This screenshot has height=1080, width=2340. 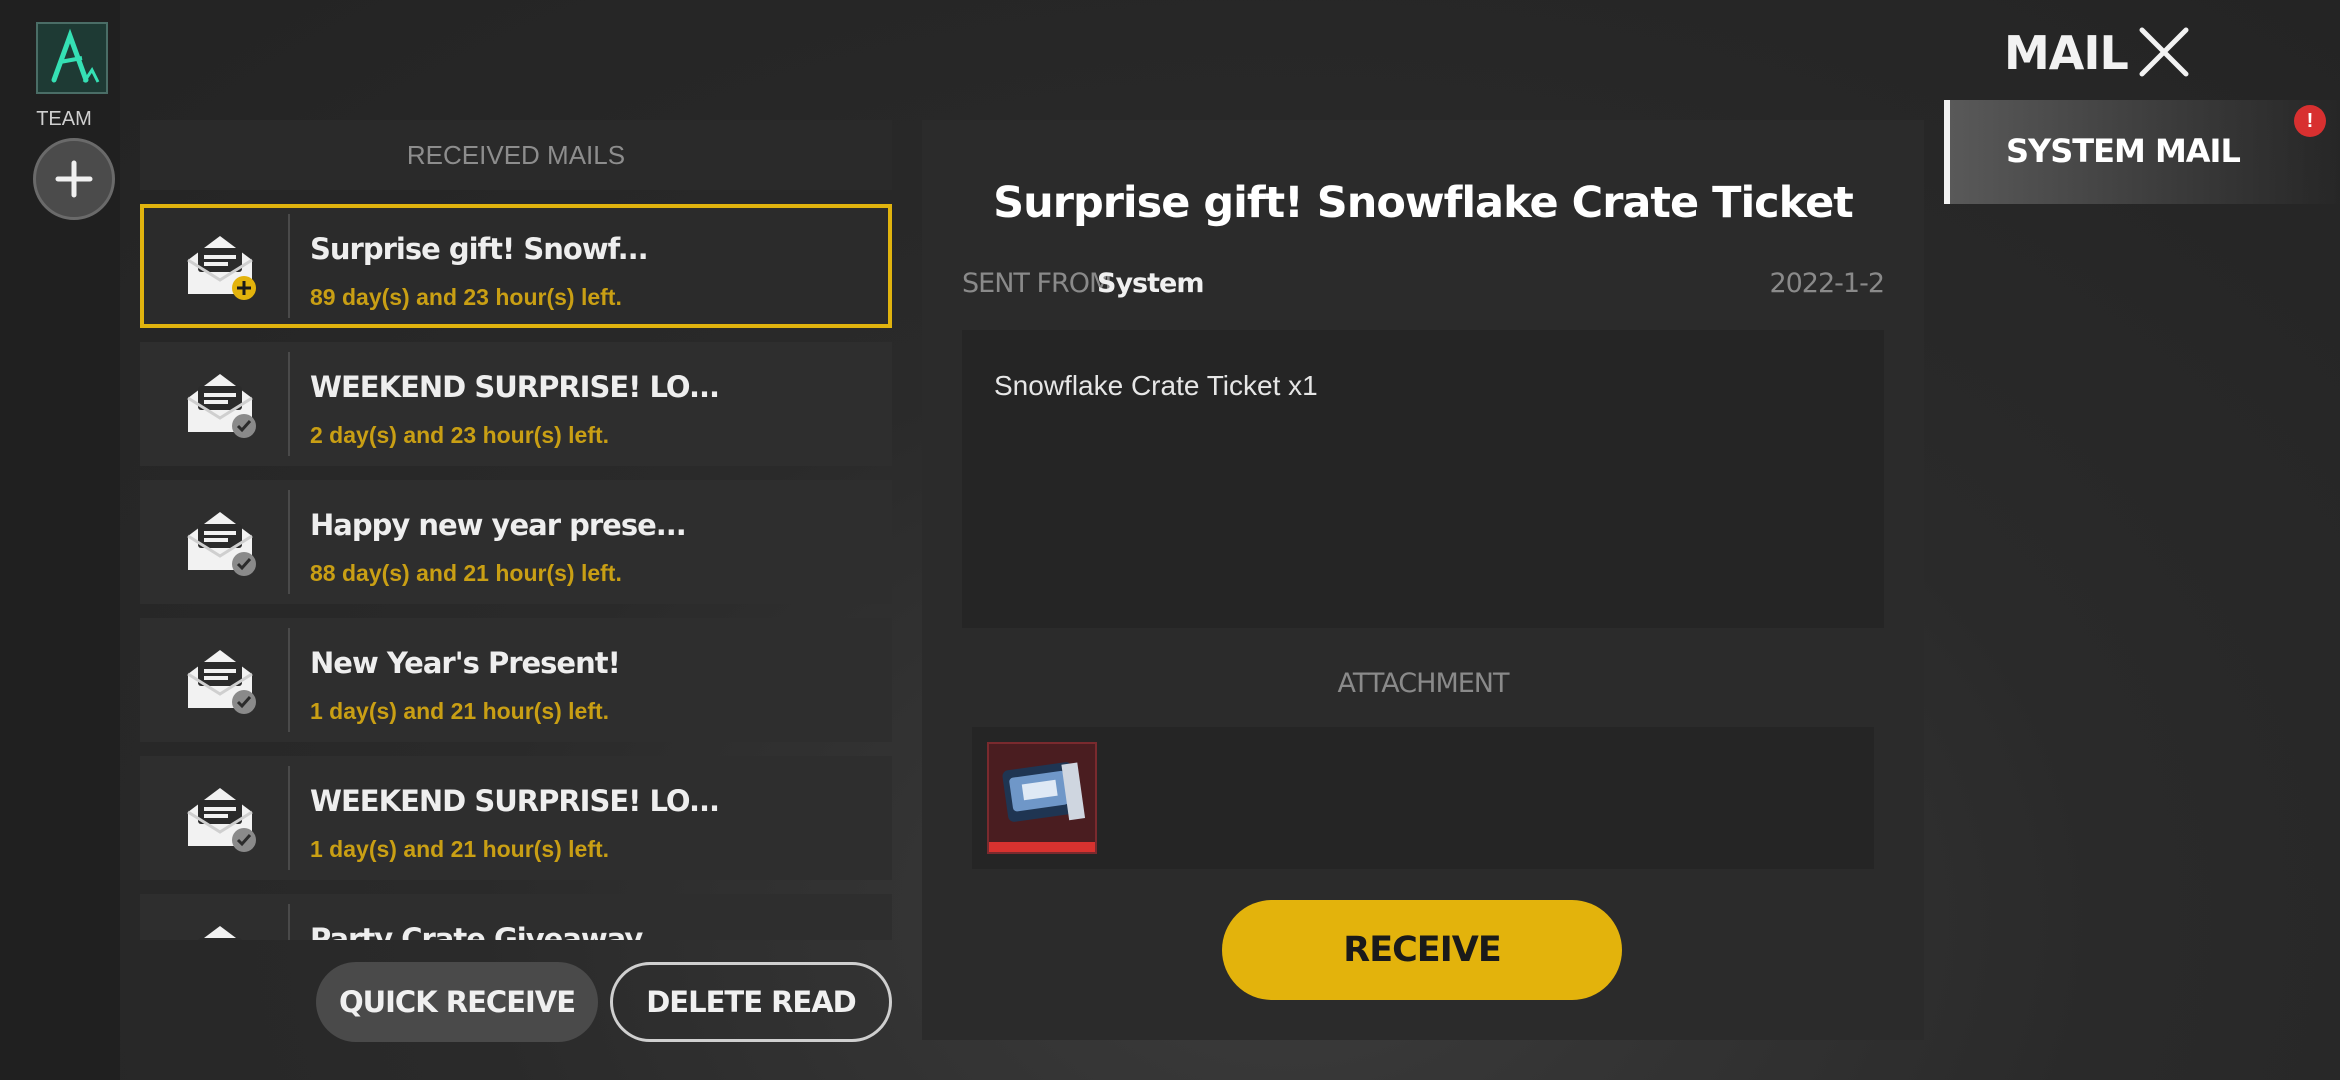 I want to click on tab-label: SYSTEM MAIL, so click(x=2123, y=151).